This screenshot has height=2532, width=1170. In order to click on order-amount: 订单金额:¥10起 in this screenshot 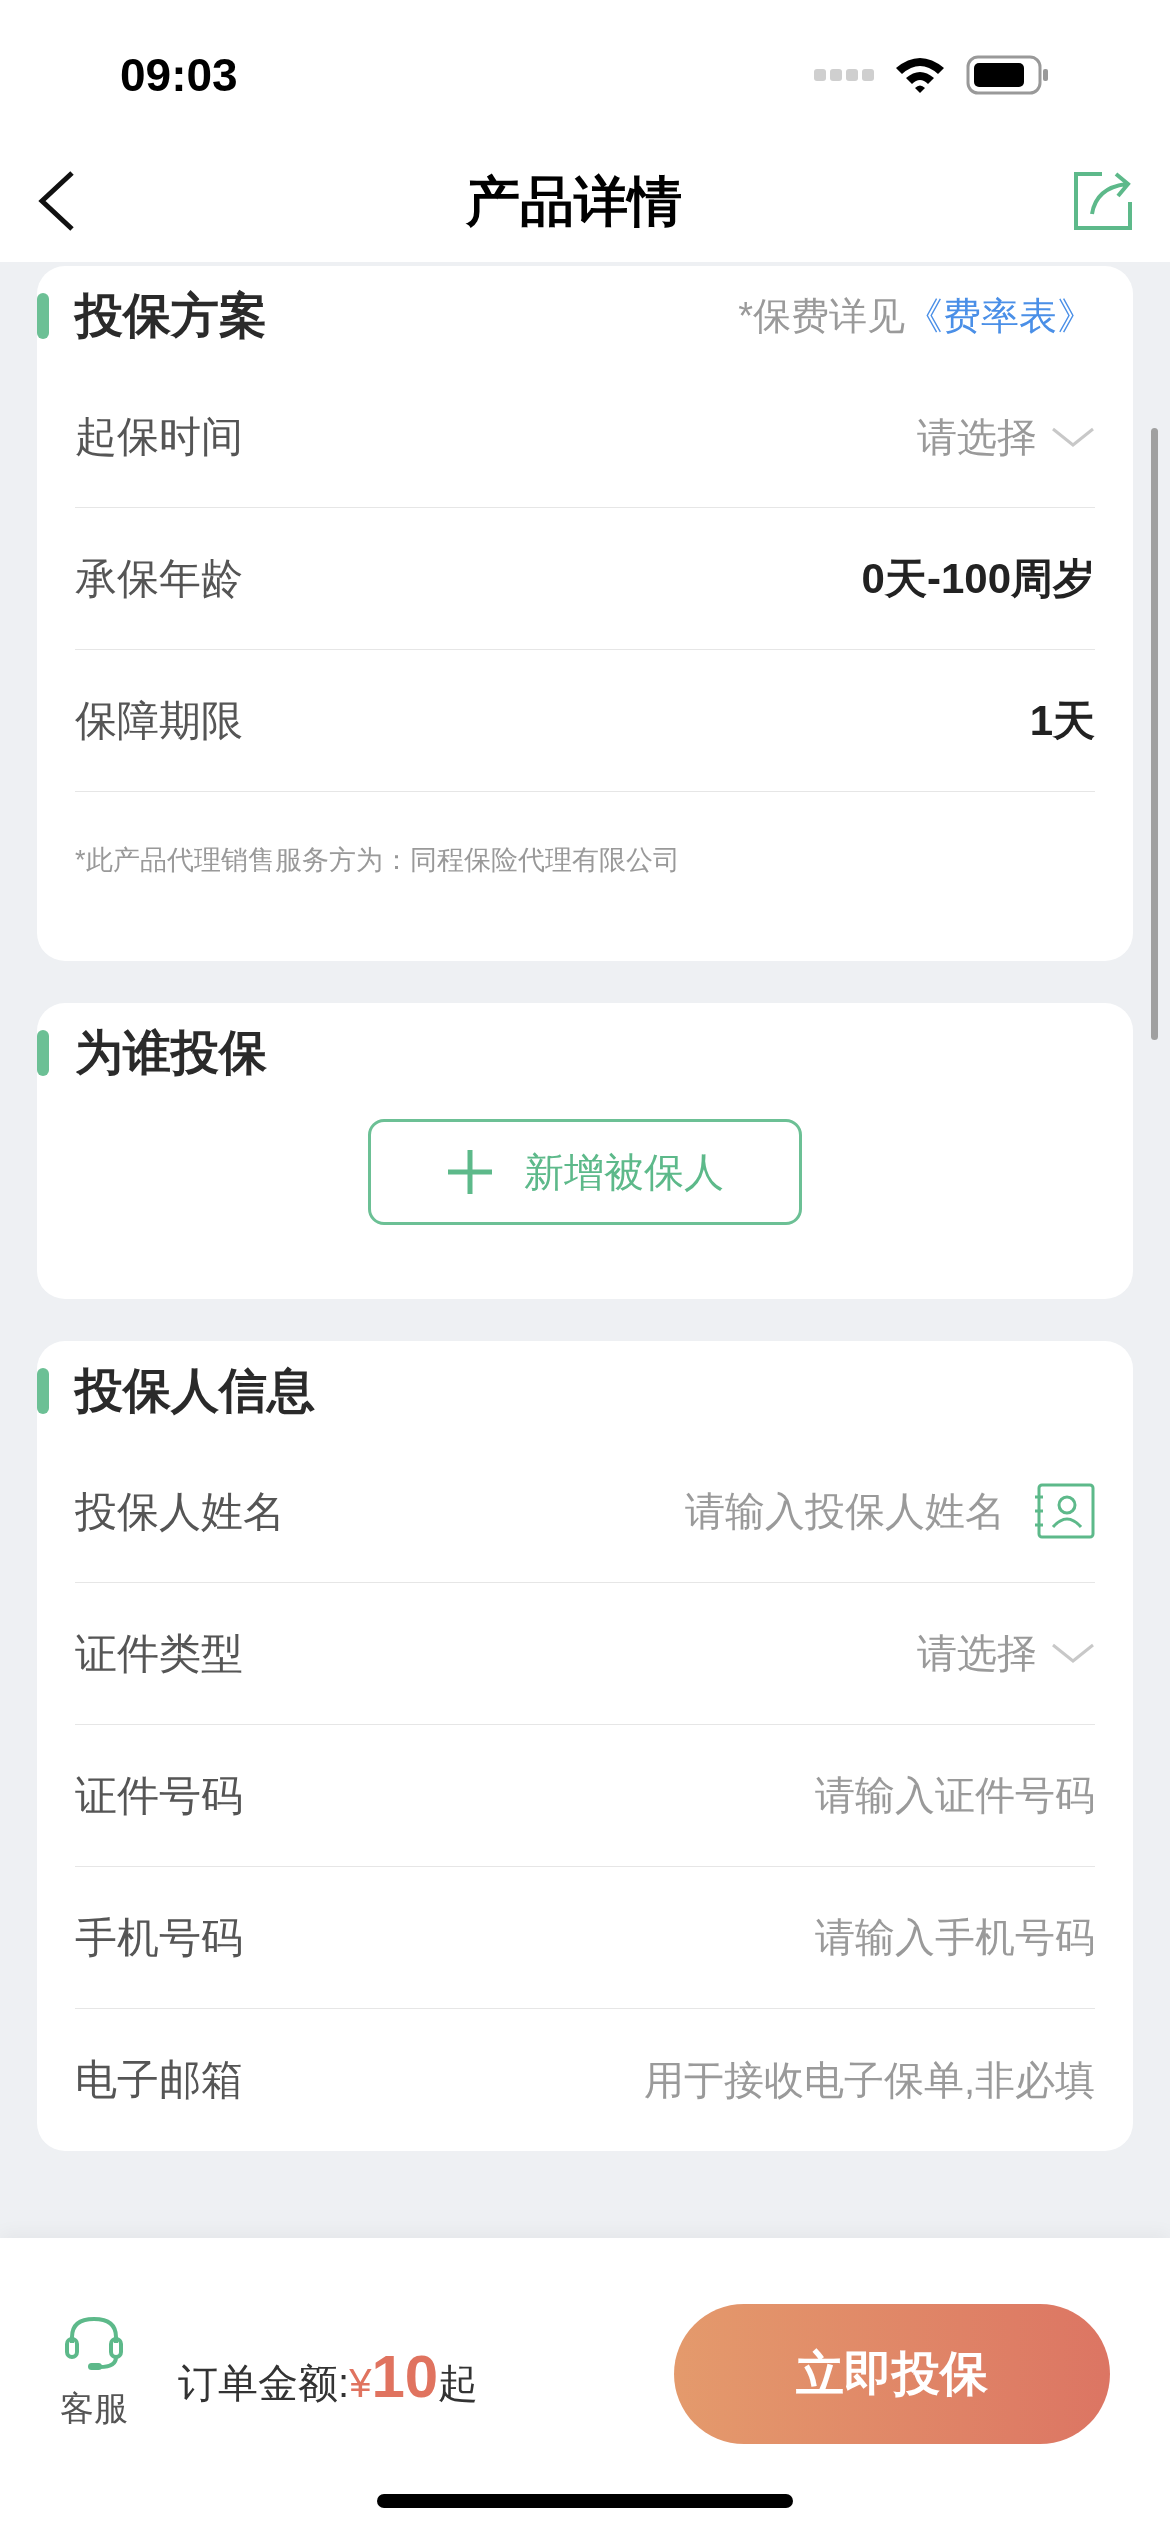, I will do `click(328, 2377)`.